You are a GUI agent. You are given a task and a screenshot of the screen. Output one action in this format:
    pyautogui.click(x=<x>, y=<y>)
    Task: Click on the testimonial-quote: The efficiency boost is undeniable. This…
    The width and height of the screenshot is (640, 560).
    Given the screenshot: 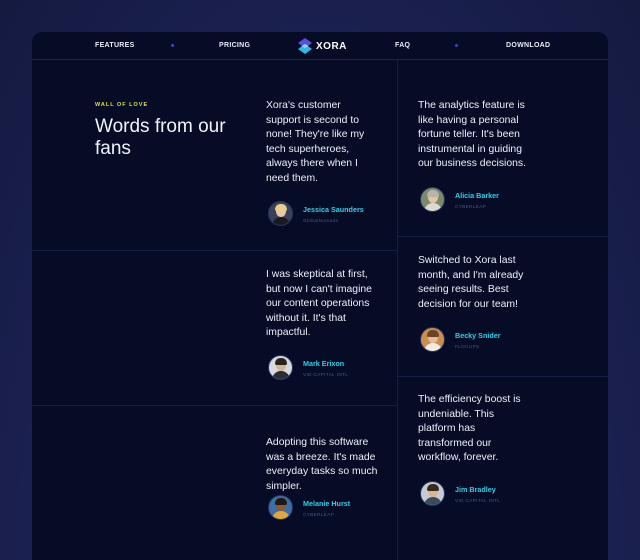 What is the action you would take?
    pyautogui.click(x=469, y=429)
    